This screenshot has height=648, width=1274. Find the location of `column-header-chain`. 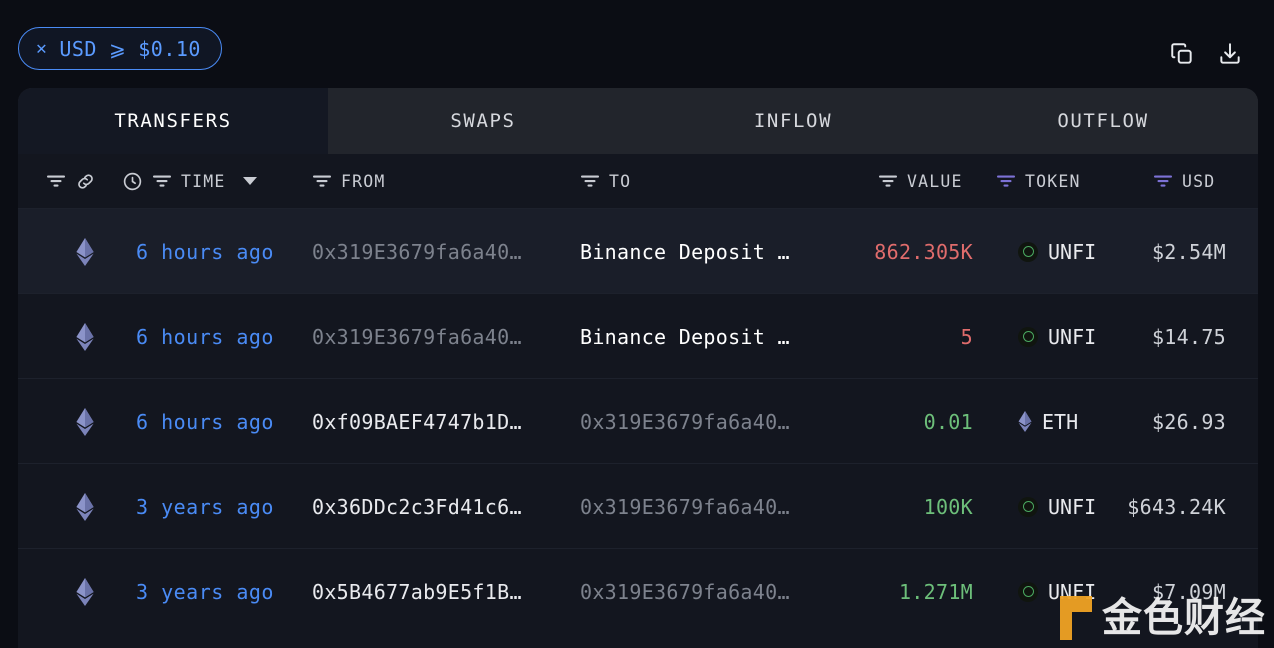

column-header-chain is located at coordinates (71, 181).